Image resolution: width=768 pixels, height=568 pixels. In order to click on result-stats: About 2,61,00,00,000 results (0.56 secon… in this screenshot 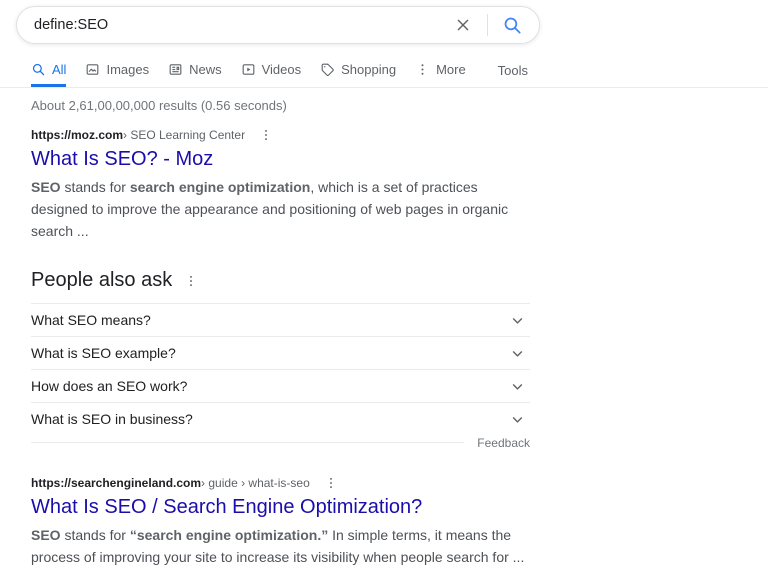, I will do `click(159, 105)`.